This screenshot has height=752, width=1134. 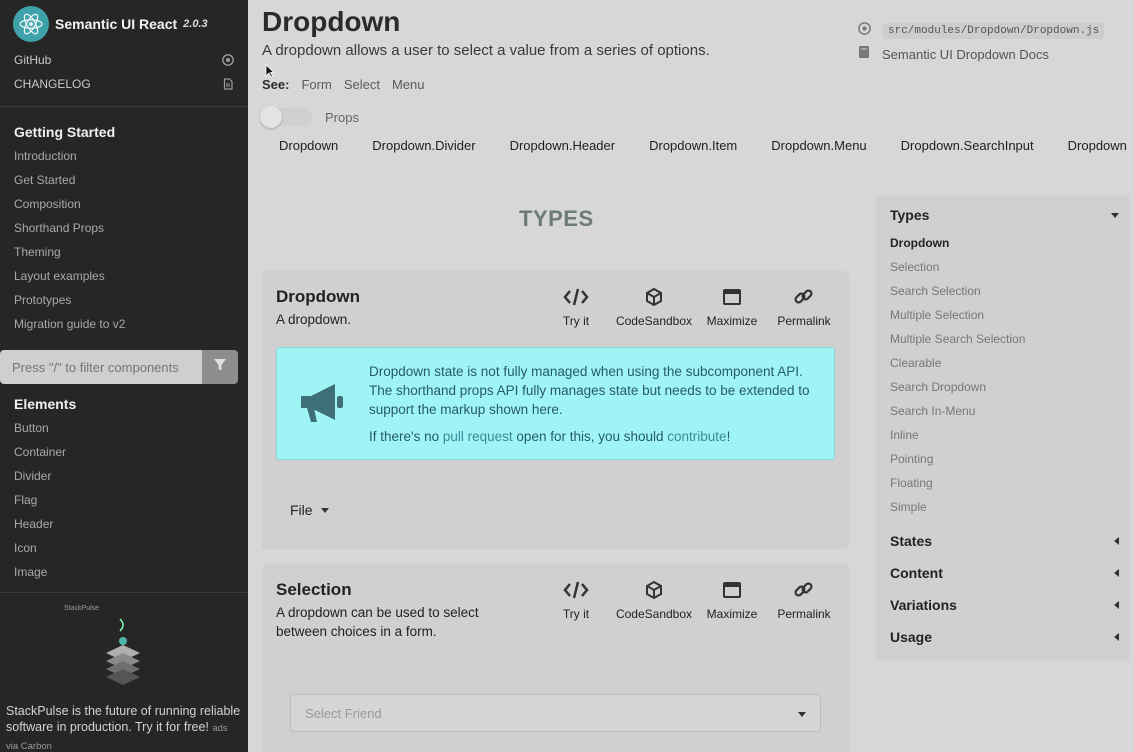 I want to click on tab-dropdown-item: Dropdown.Item, so click(x=693, y=145).